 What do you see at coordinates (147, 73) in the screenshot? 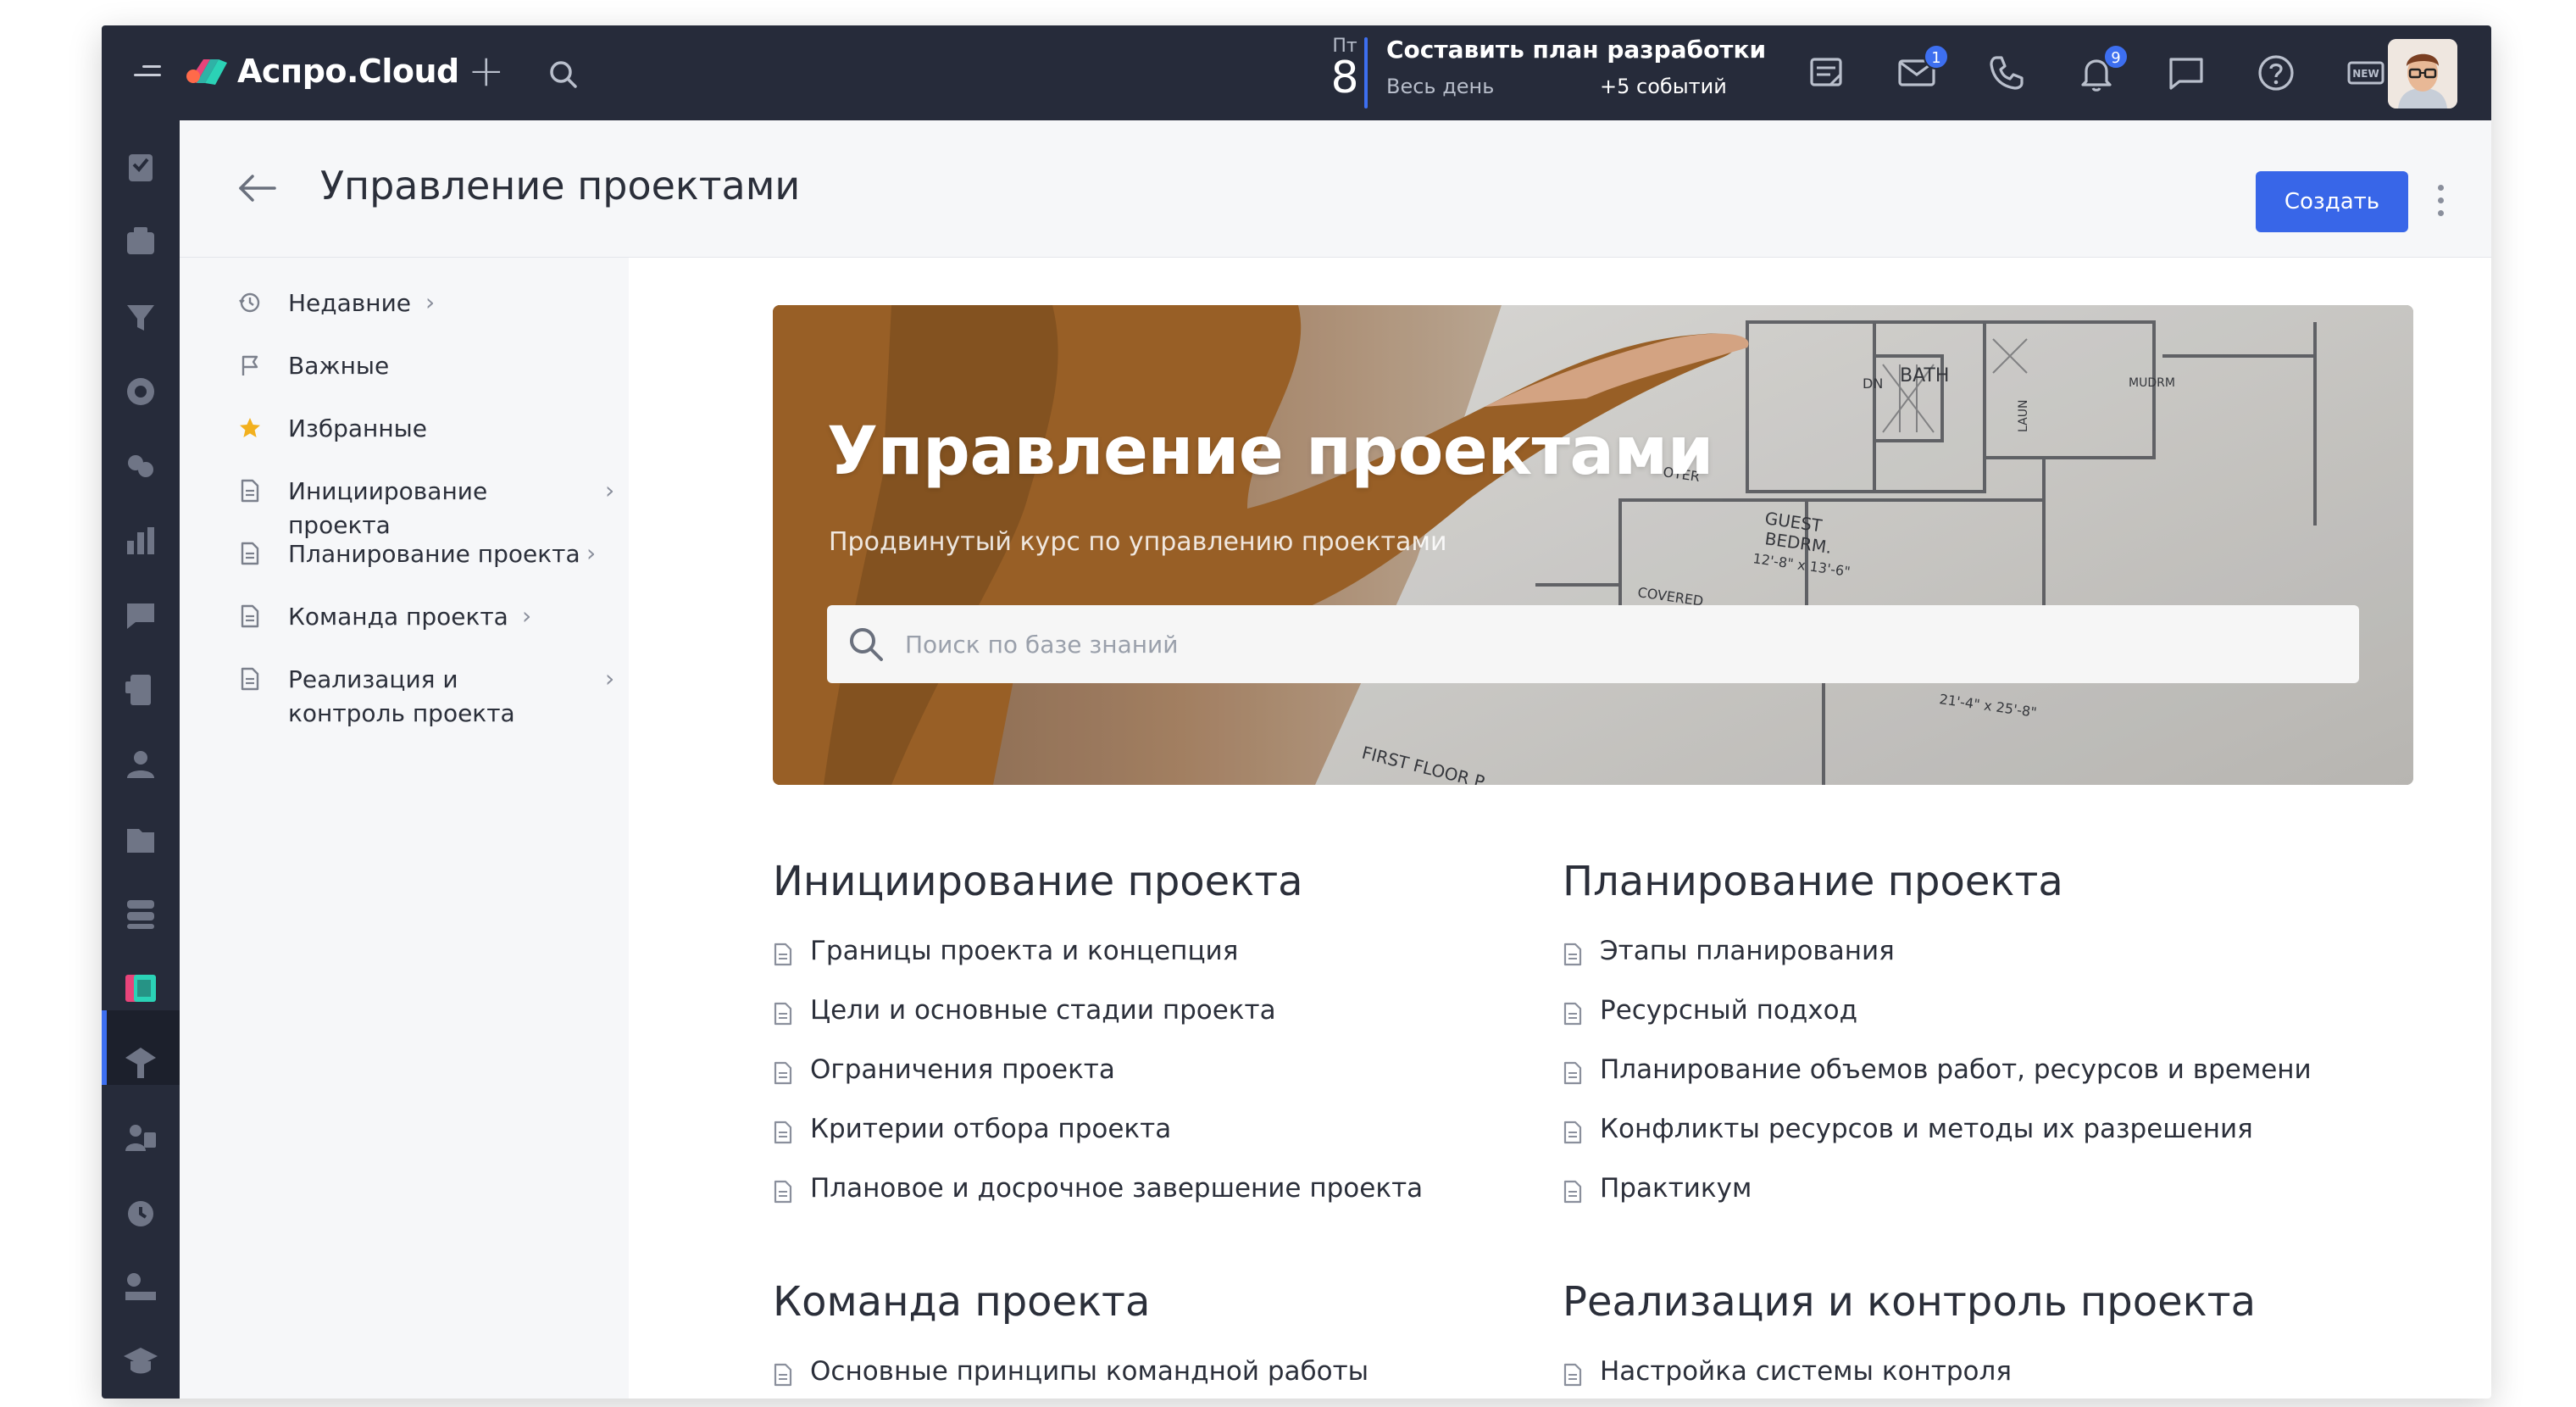
I see `menu-icon` at bounding box center [147, 73].